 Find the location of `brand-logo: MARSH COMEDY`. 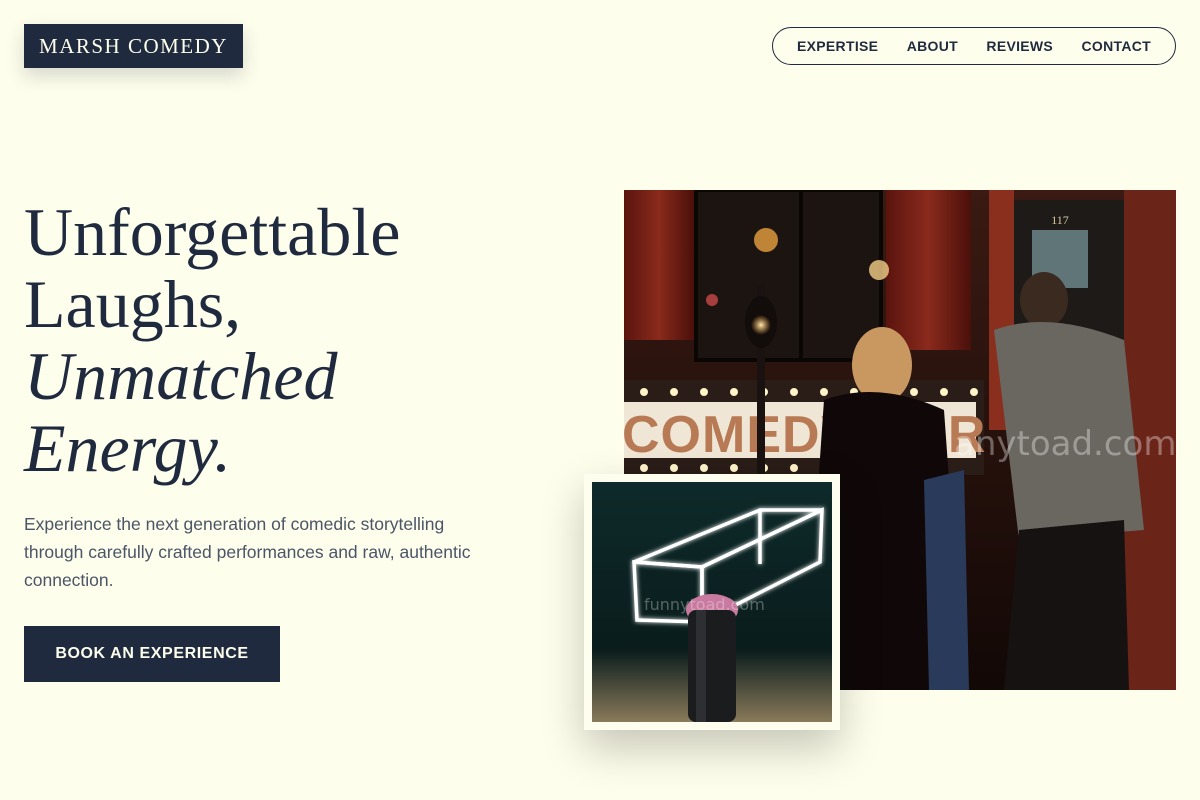

brand-logo: MARSH COMEDY is located at coordinates (133, 46).